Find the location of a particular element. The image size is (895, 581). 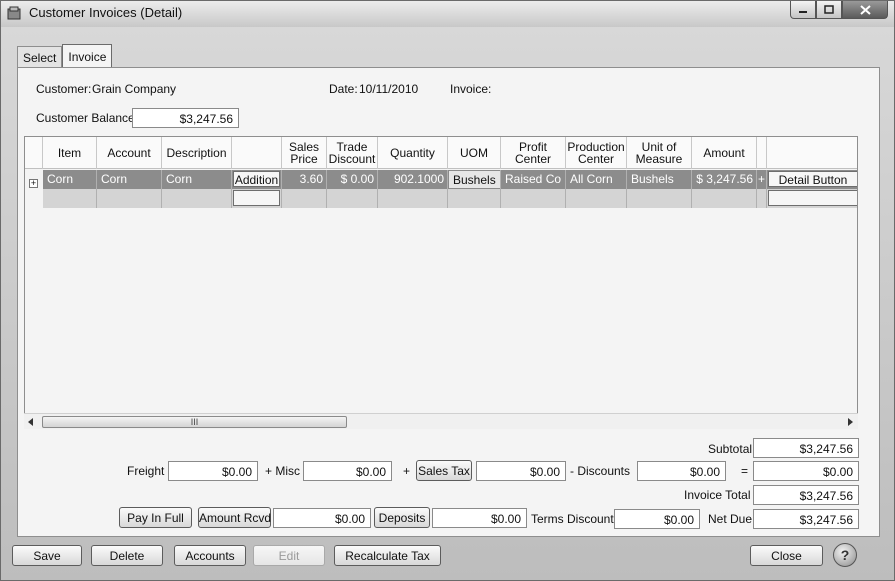

accounts-button: Accounts is located at coordinates (210, 555).